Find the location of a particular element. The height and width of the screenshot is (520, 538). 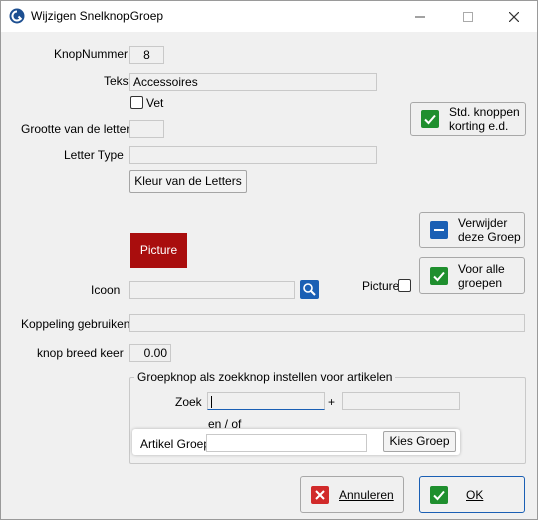

kies-groep-button: Kies Groep is located at coordinates (419, 441).